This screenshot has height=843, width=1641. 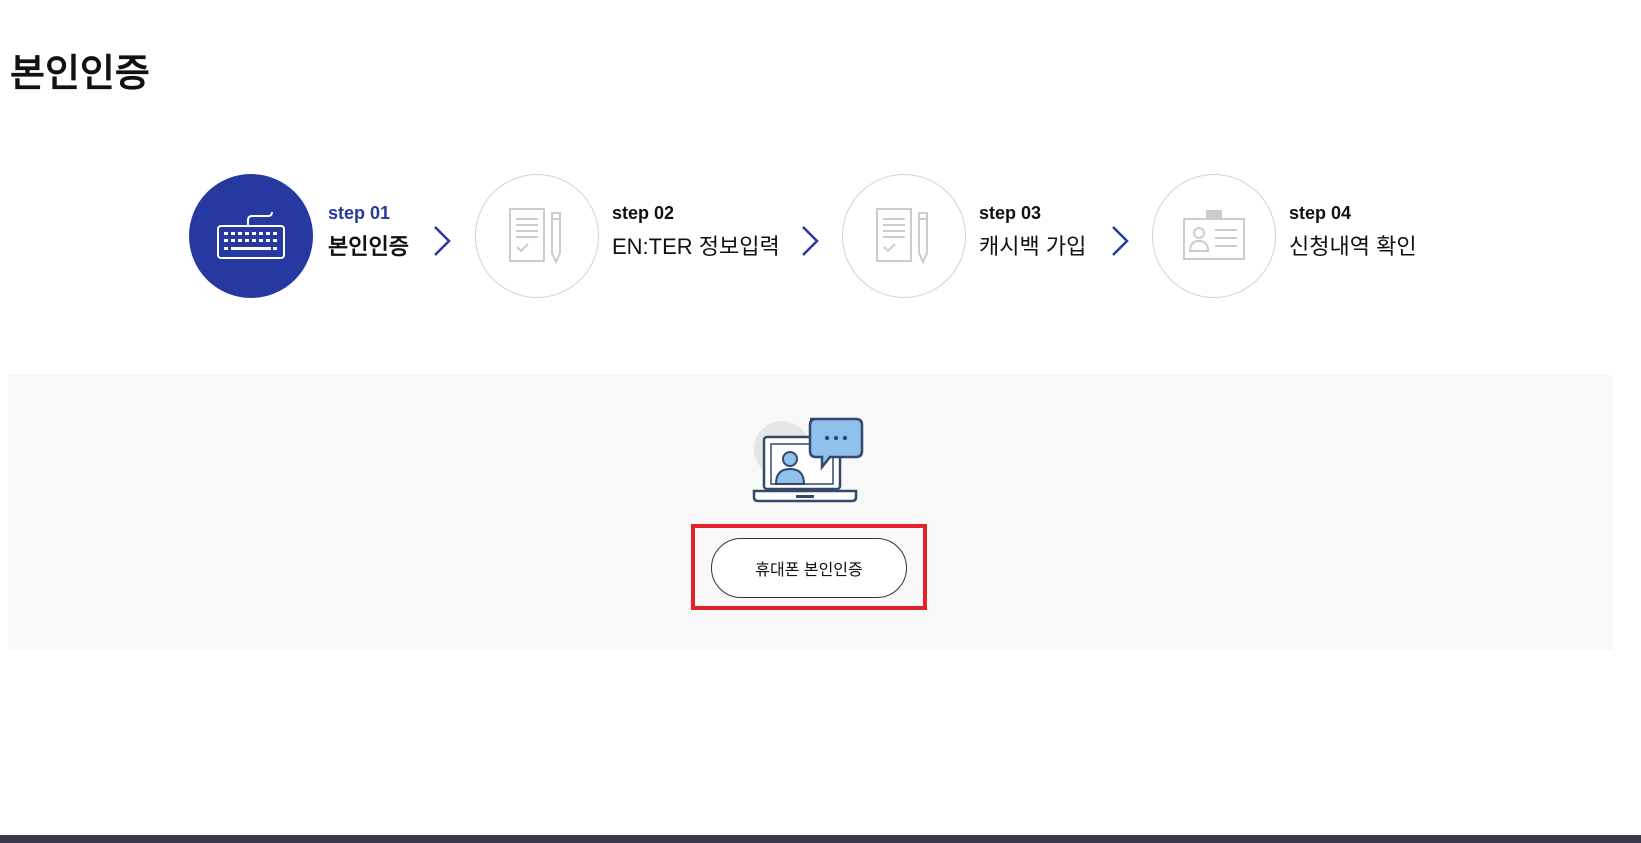 I want to click on step-4-circle, so click(x=1214, y=236).